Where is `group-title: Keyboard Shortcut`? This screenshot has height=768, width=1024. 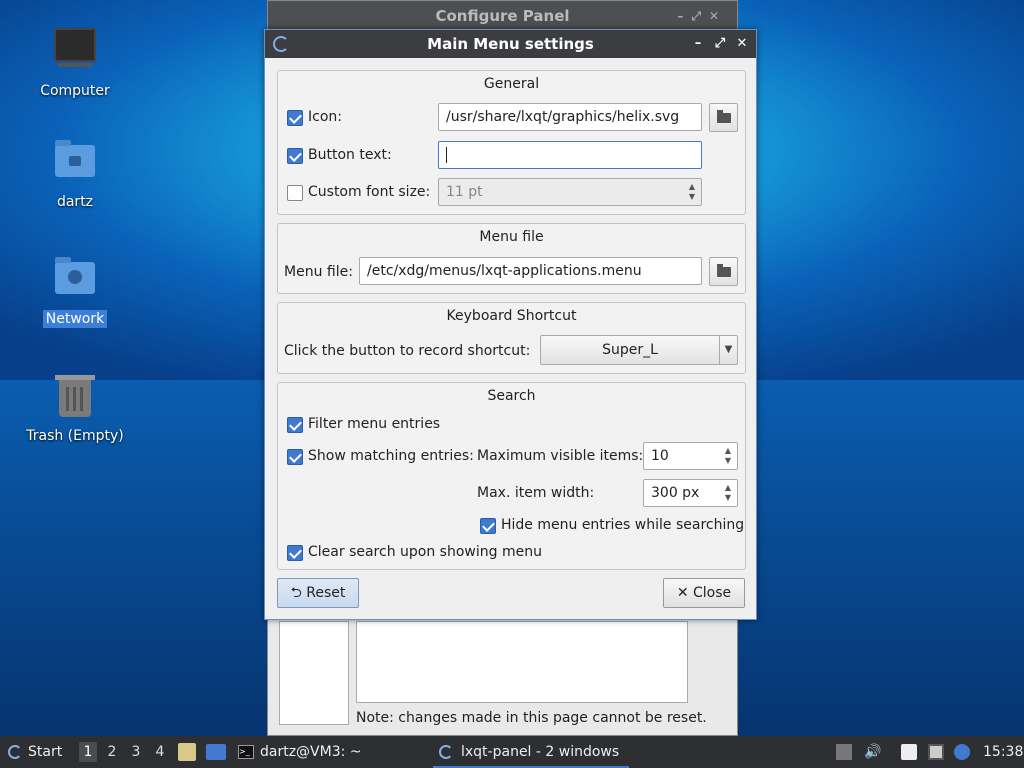
group-title: Keyboard Shortcut is located at coordinates (511, 316).